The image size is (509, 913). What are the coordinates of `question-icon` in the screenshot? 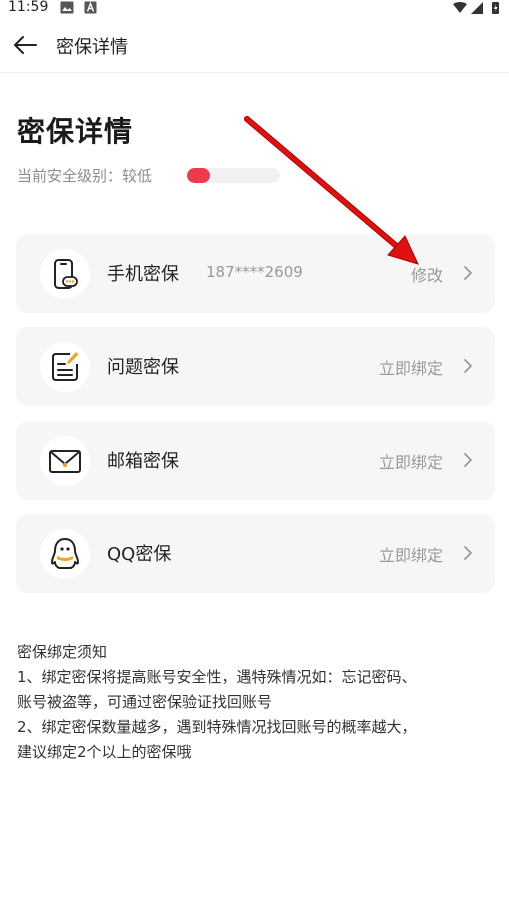 It's located at (65, 366).